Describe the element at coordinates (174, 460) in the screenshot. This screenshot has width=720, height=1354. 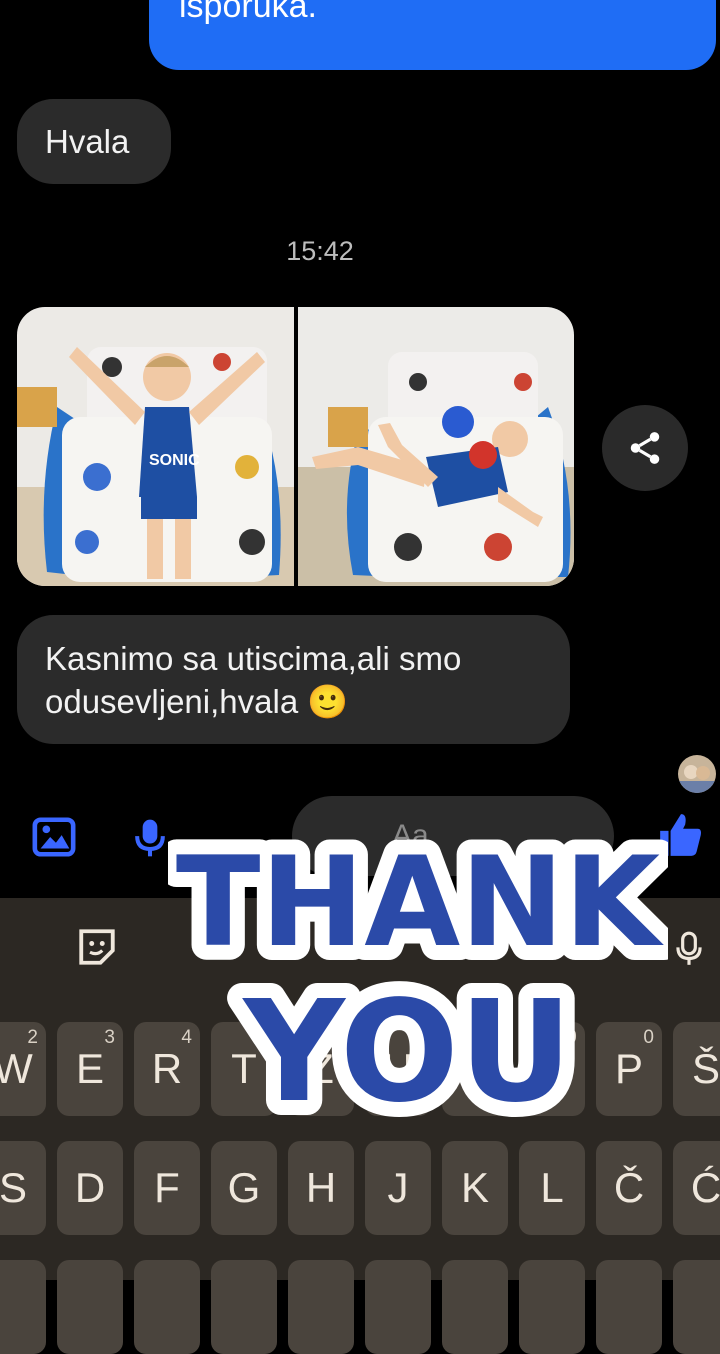
I see `svg-text: SONIC` at that location.